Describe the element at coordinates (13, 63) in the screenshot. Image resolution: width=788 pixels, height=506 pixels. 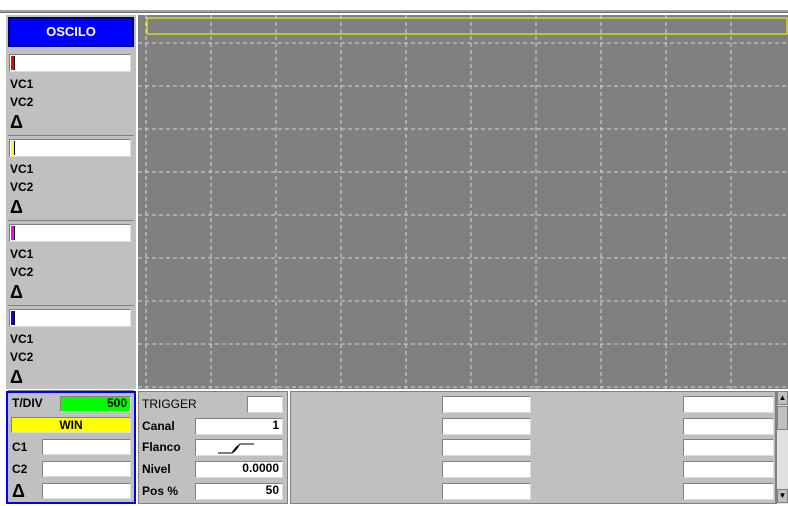
I see `channel-1-color-swatch` at that location.